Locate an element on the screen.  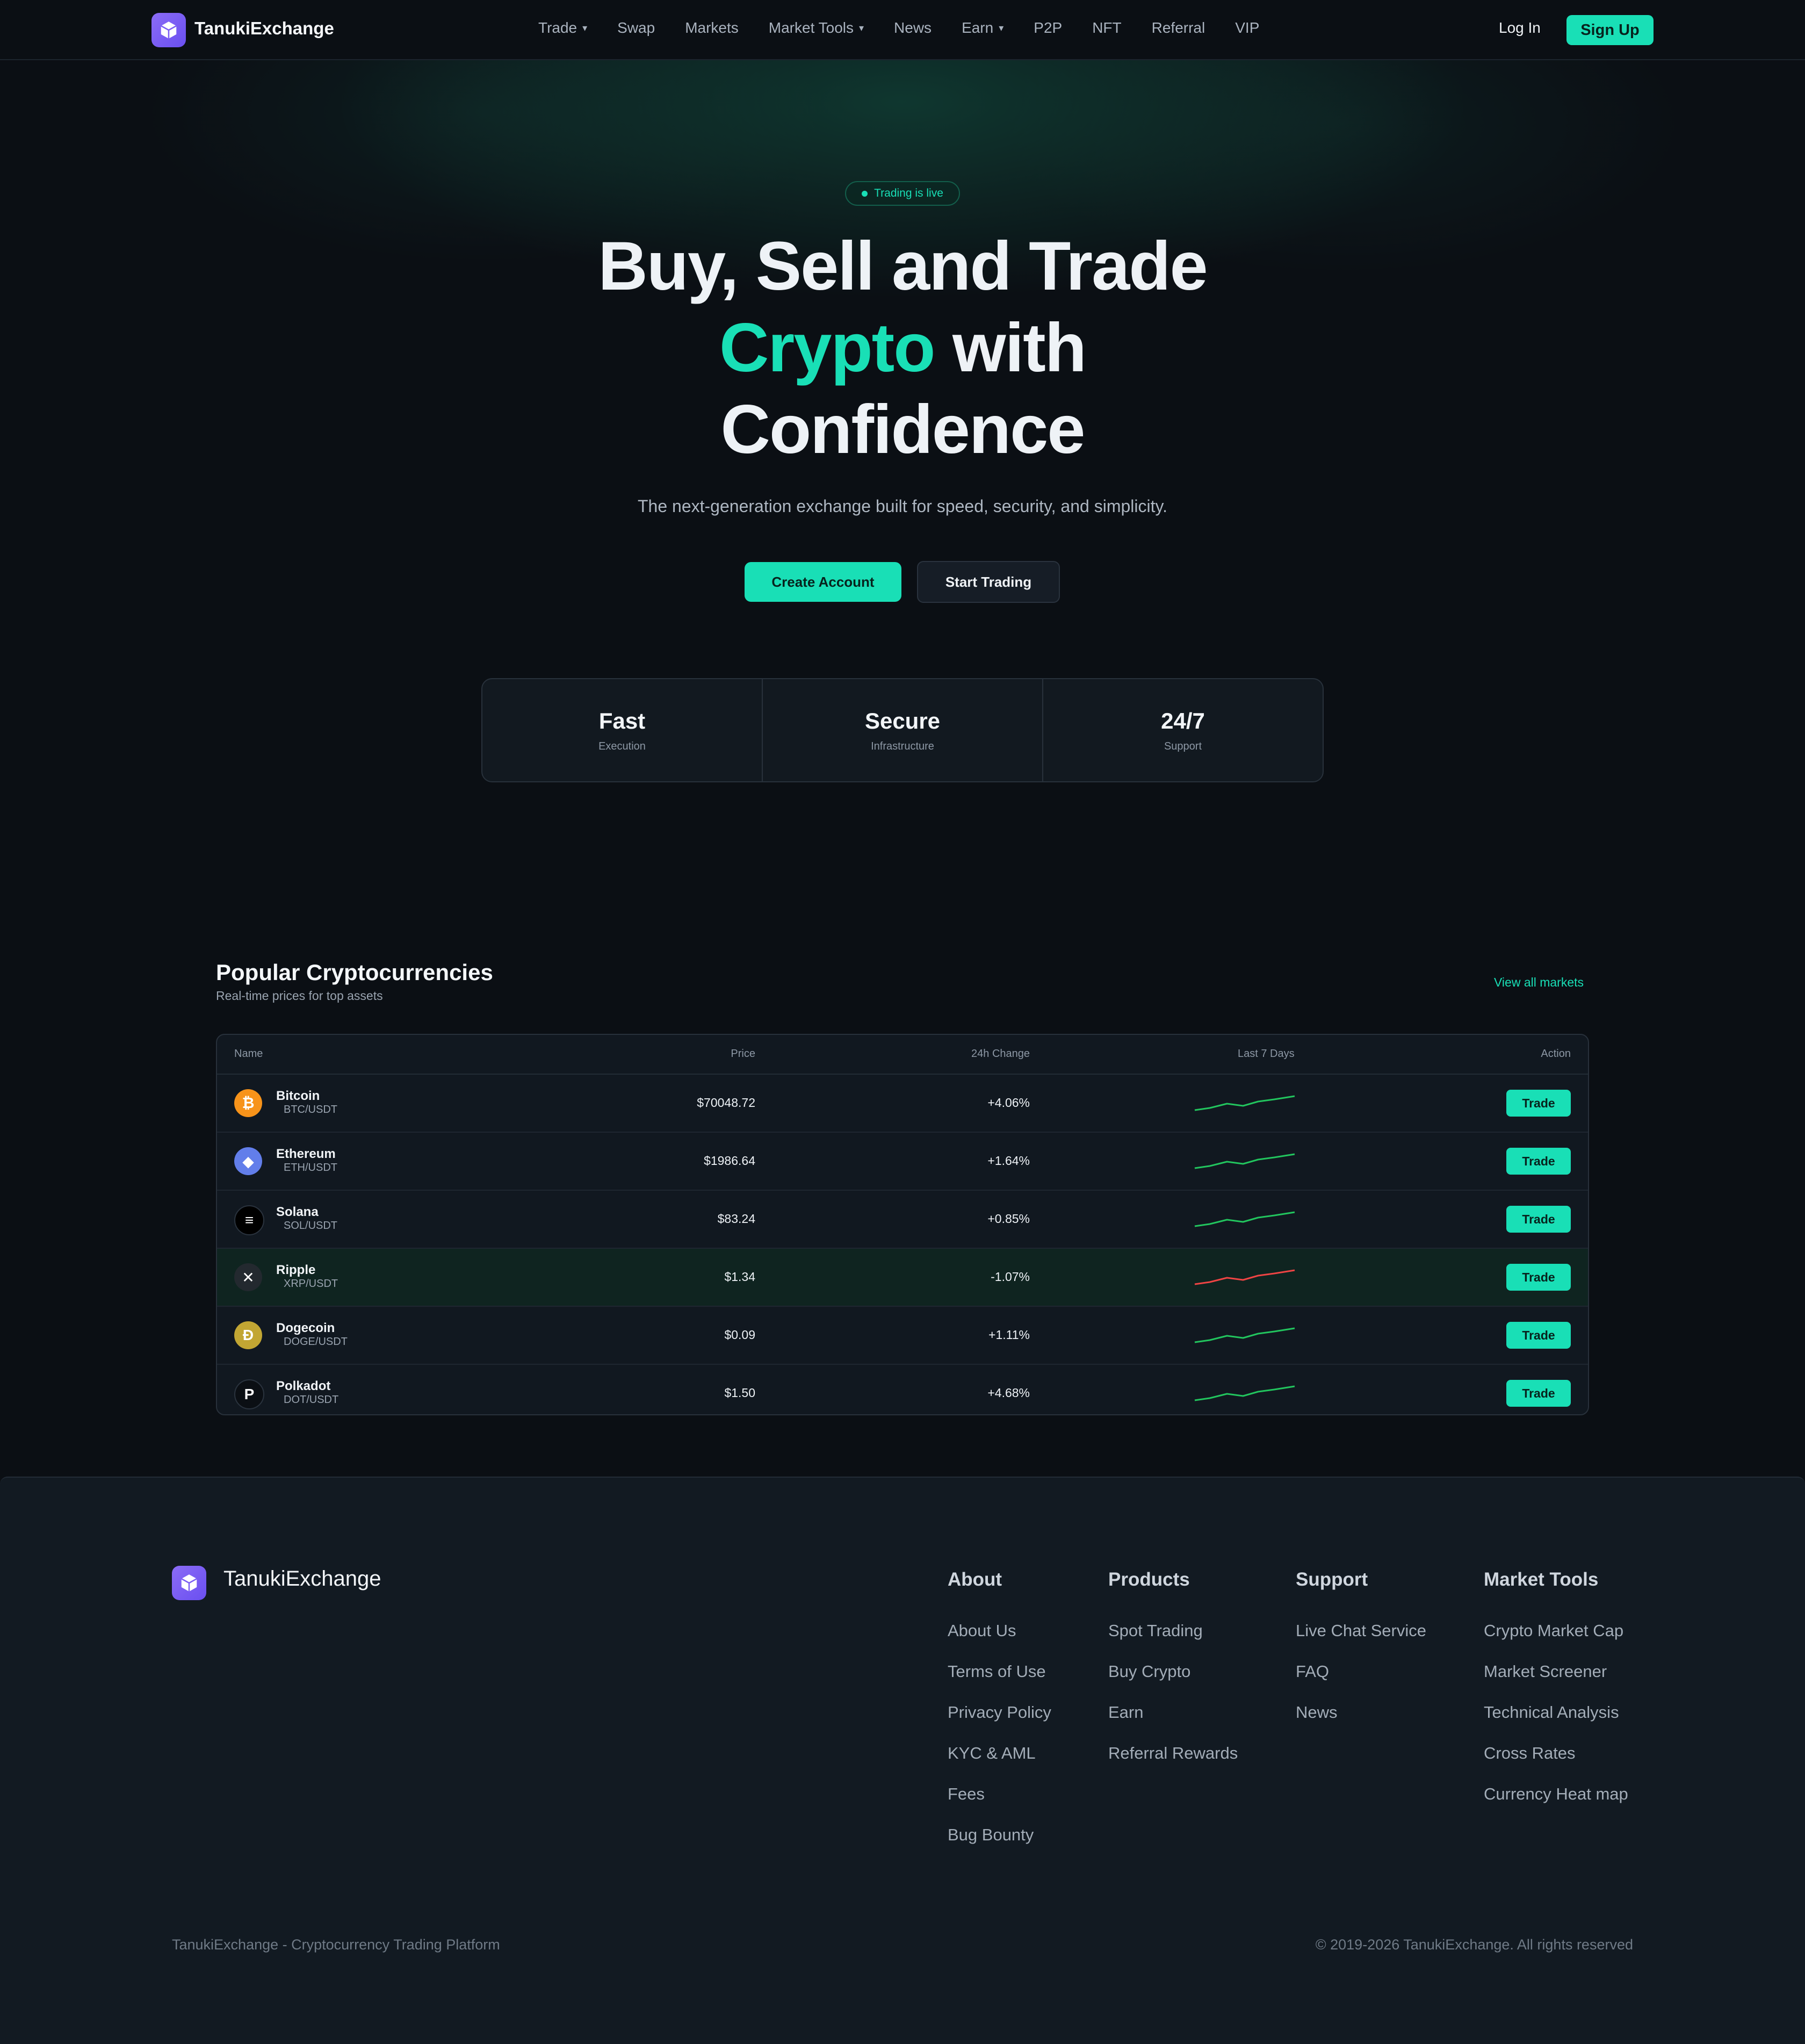
dogecoin-icon: Ð is located at coordinates (248, 1335).